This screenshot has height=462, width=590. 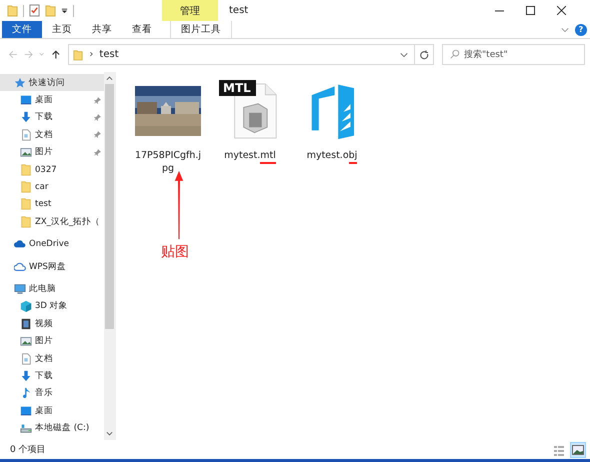 I want to click on item-count: 0 个项目, so click(x=28, y=450).